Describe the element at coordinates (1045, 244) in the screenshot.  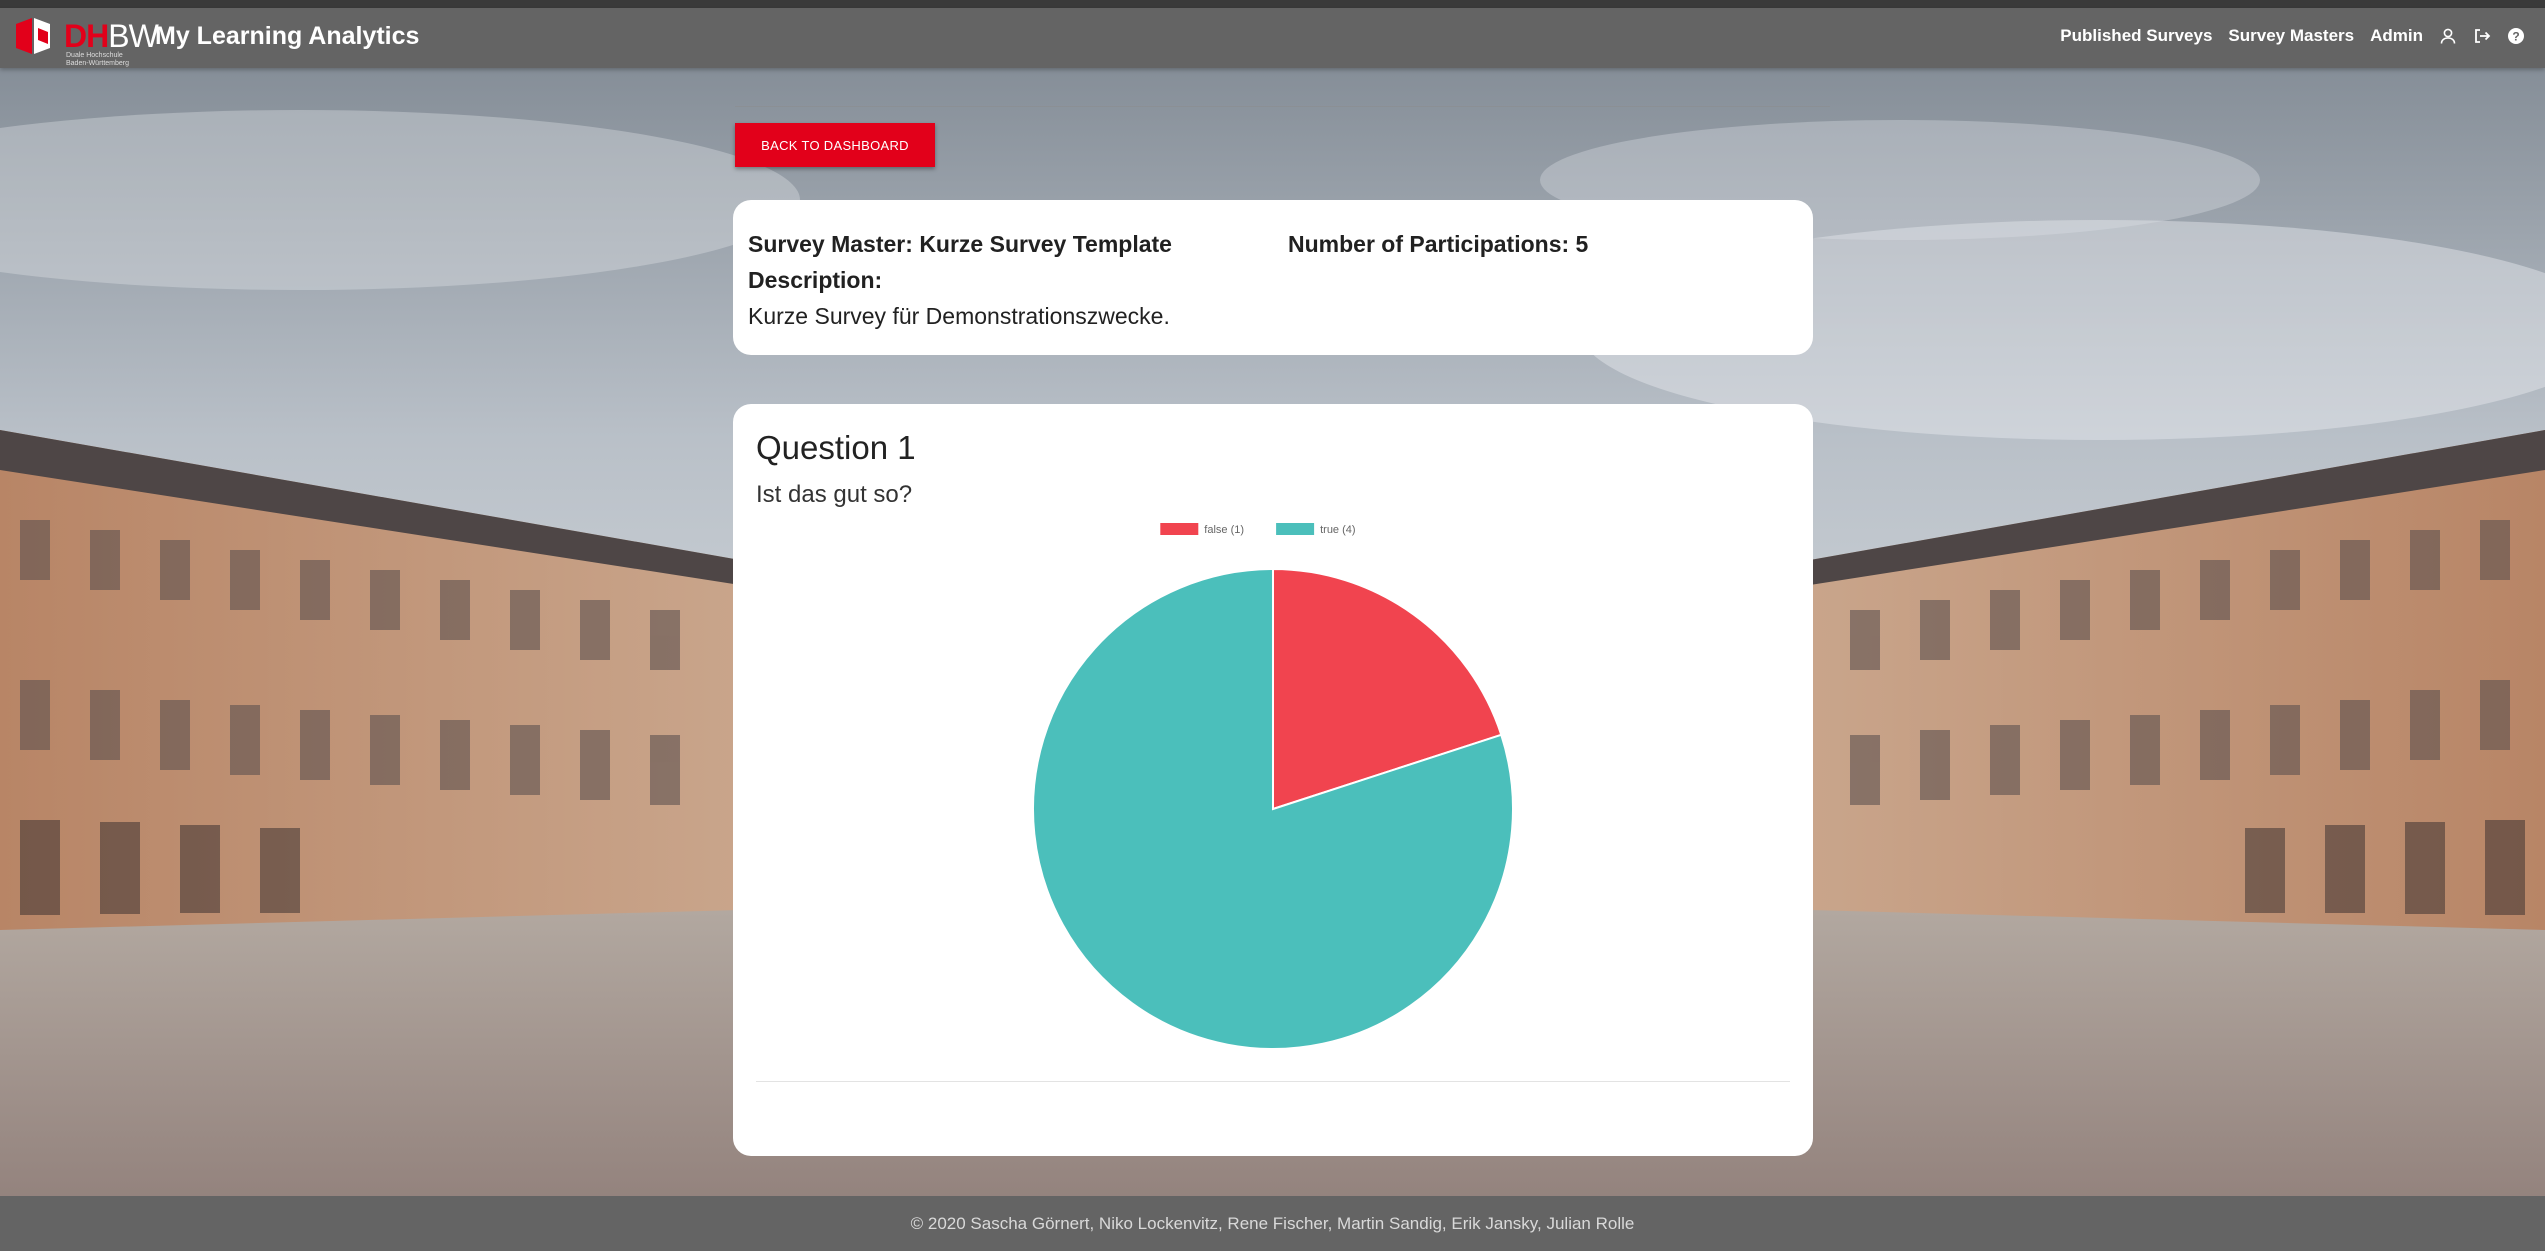
I see `survey-master-name: Kurze Survey Template` at that location.